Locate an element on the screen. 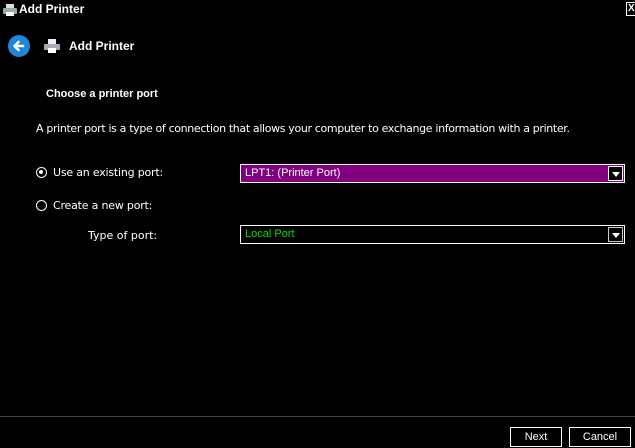 This screenshot has width=635, height=448. page-heading: Choose a printer port is located at coordinates (102, 94).